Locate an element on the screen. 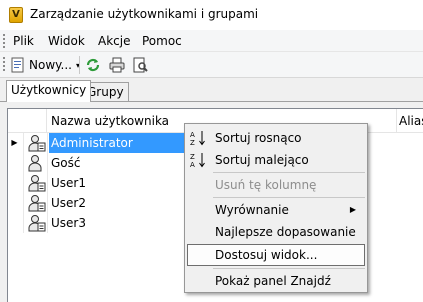  window-title: Zarządzanie użytkownikami i grupami is located at coordinates (144, 14).